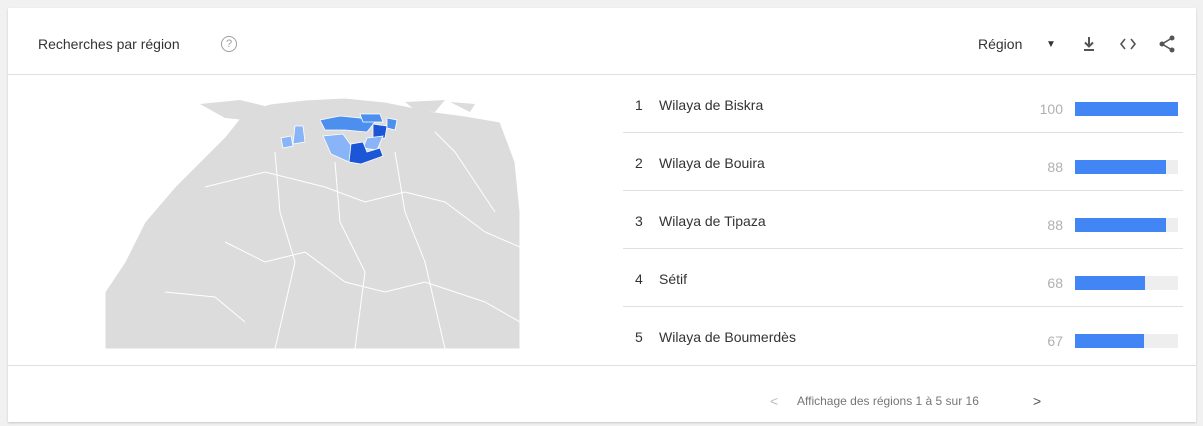  Describe the element at coordinates (229, 44) in the screenshot. I see `question-circle-icon: ?` at that location.